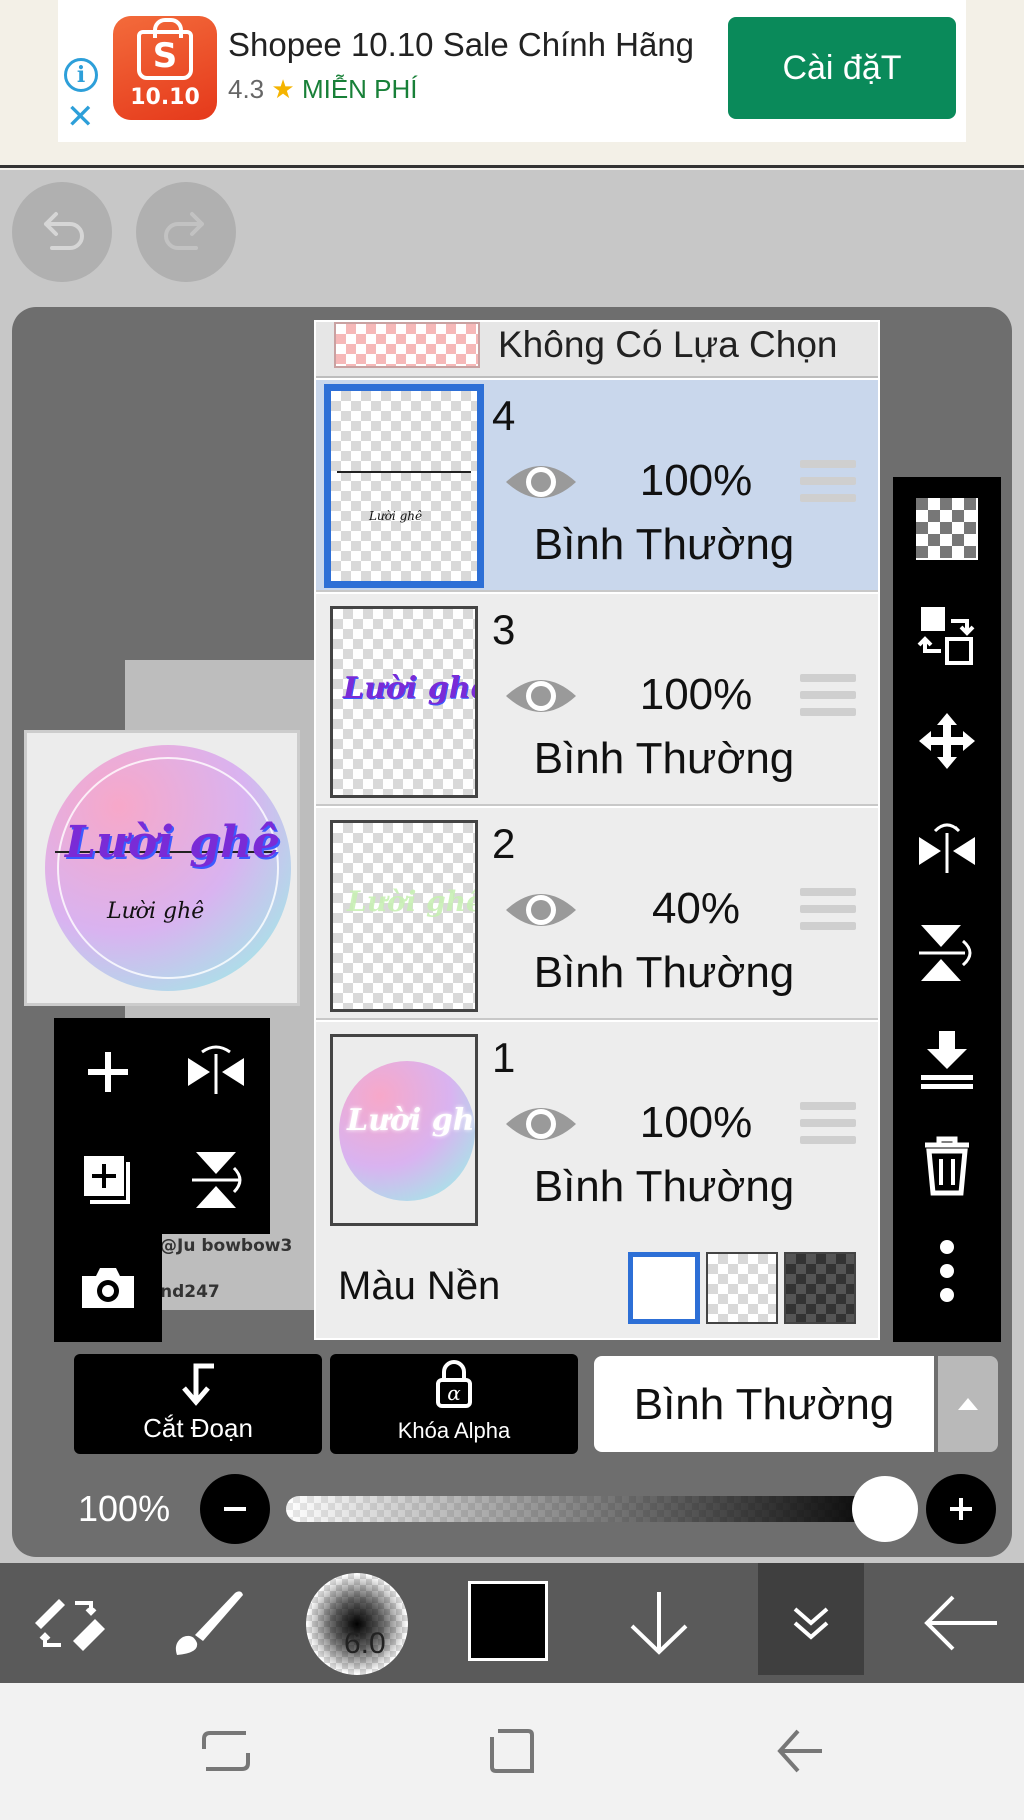  I want to click on undo-button, so click(62, 232).